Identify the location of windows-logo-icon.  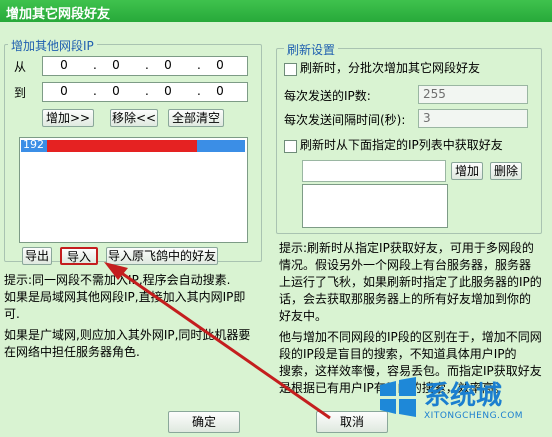
(398, 397).